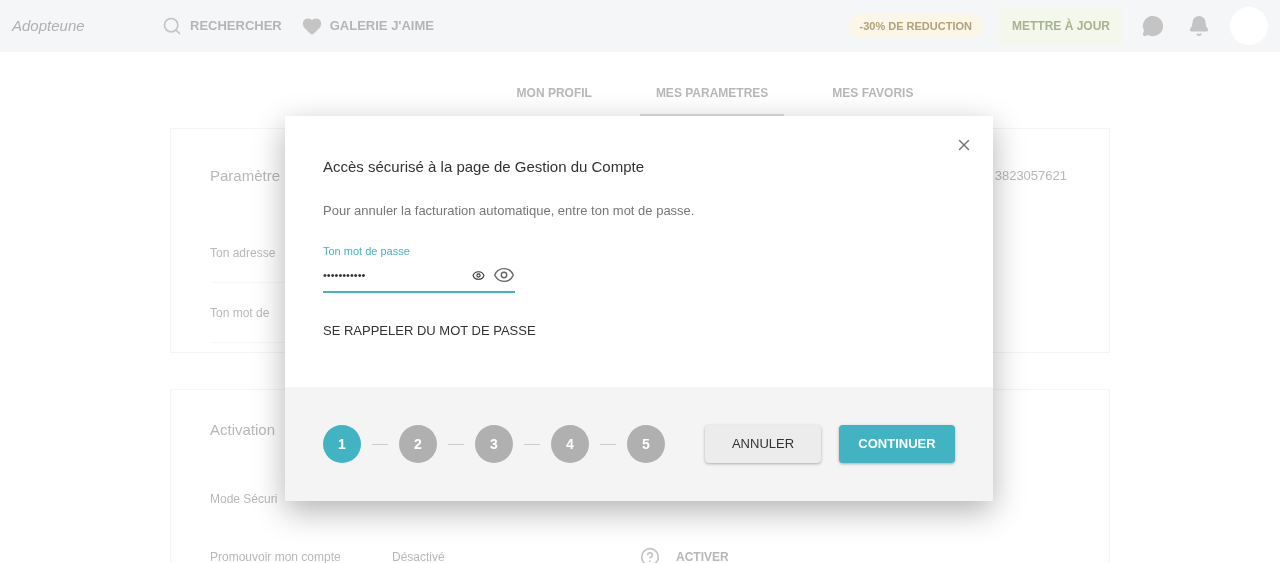  Describe the element at coordinates (222, 26) in the screenshot. I see `nav-link: RECHERCHER` at that location.